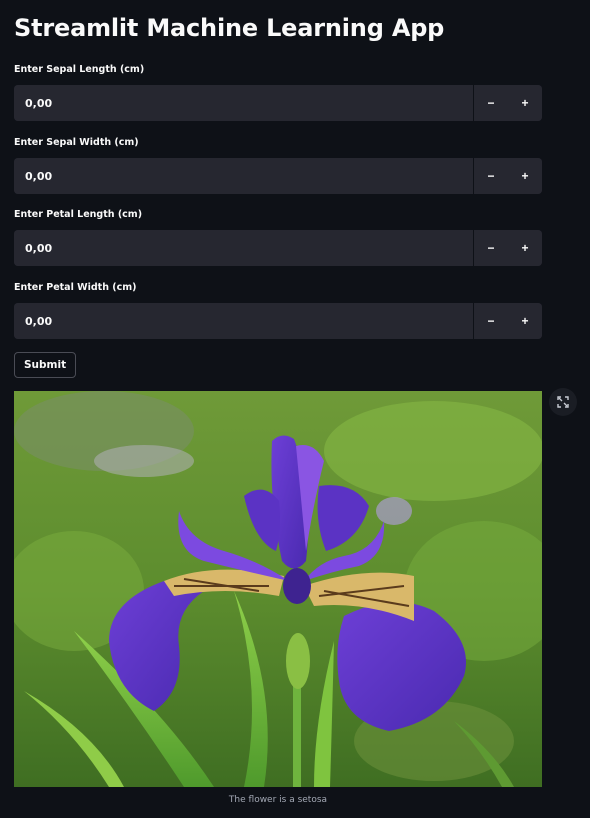 The image size is (590, 818). What do you see at coordinates (525, 176) in the screenshot?
I see `sepal-width-increment-button: +` at bounding box center [525, 176].